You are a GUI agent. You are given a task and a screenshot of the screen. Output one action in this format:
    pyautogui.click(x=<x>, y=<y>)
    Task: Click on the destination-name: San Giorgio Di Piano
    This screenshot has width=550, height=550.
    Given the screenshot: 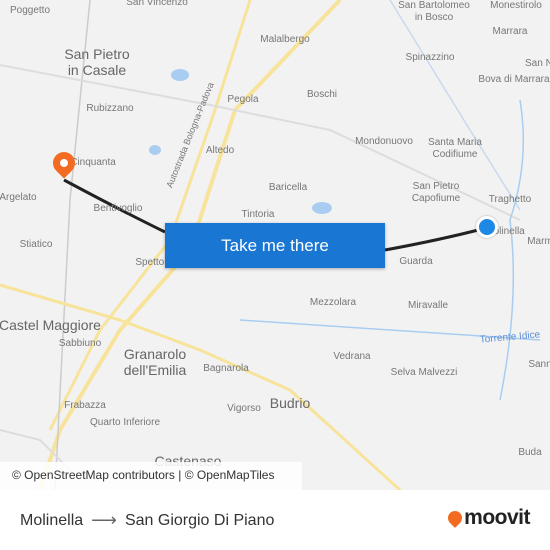 What is the action you would take?
    pyautogui.click(x=199, y=520)
    